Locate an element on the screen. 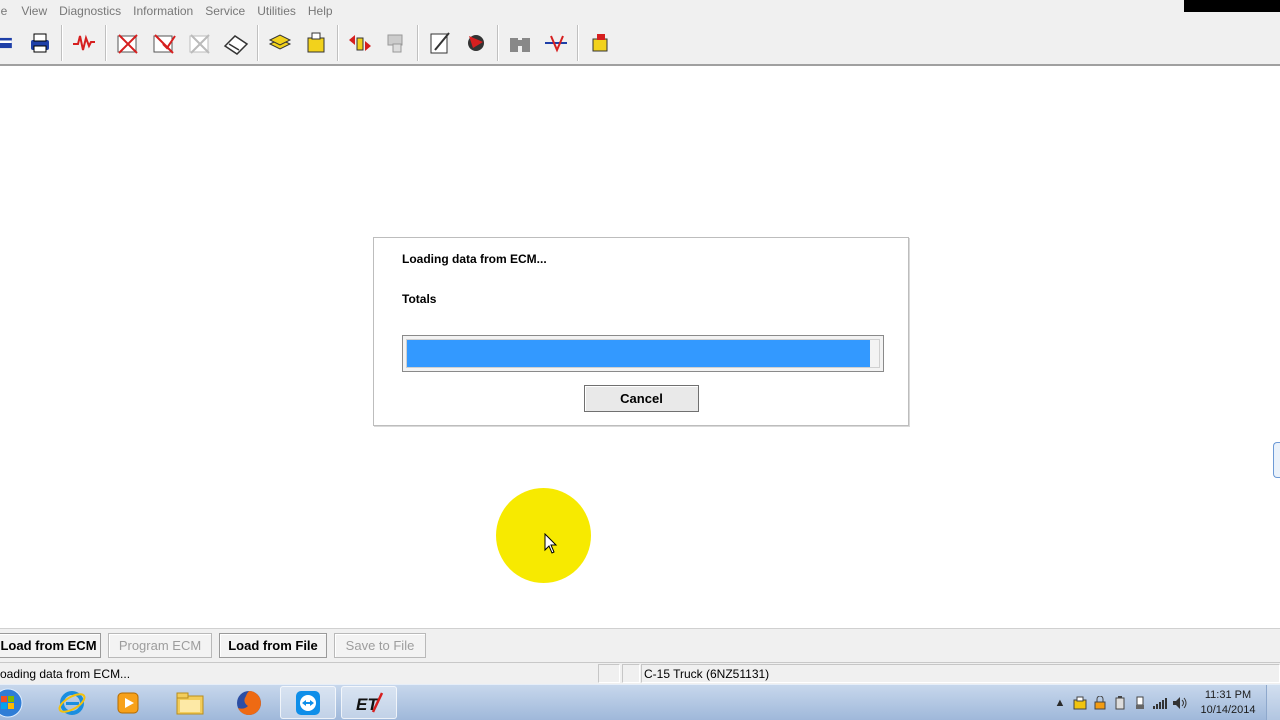  menu-diagnostics: Diagnostics is located at coordinates (96, 11).